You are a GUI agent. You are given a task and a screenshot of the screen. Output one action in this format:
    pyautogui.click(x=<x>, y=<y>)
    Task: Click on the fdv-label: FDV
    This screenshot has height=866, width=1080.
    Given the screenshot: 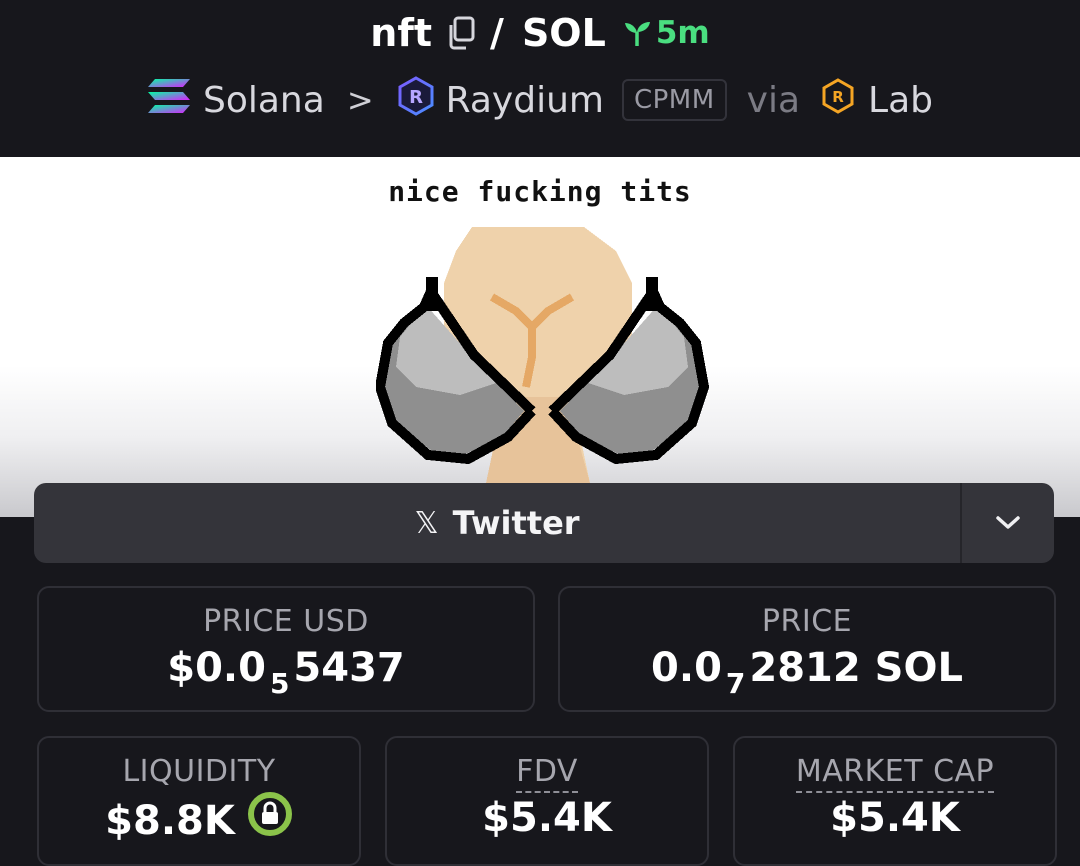 What is the action you would take?
    pyautogui.click(x=547, y=773)
    